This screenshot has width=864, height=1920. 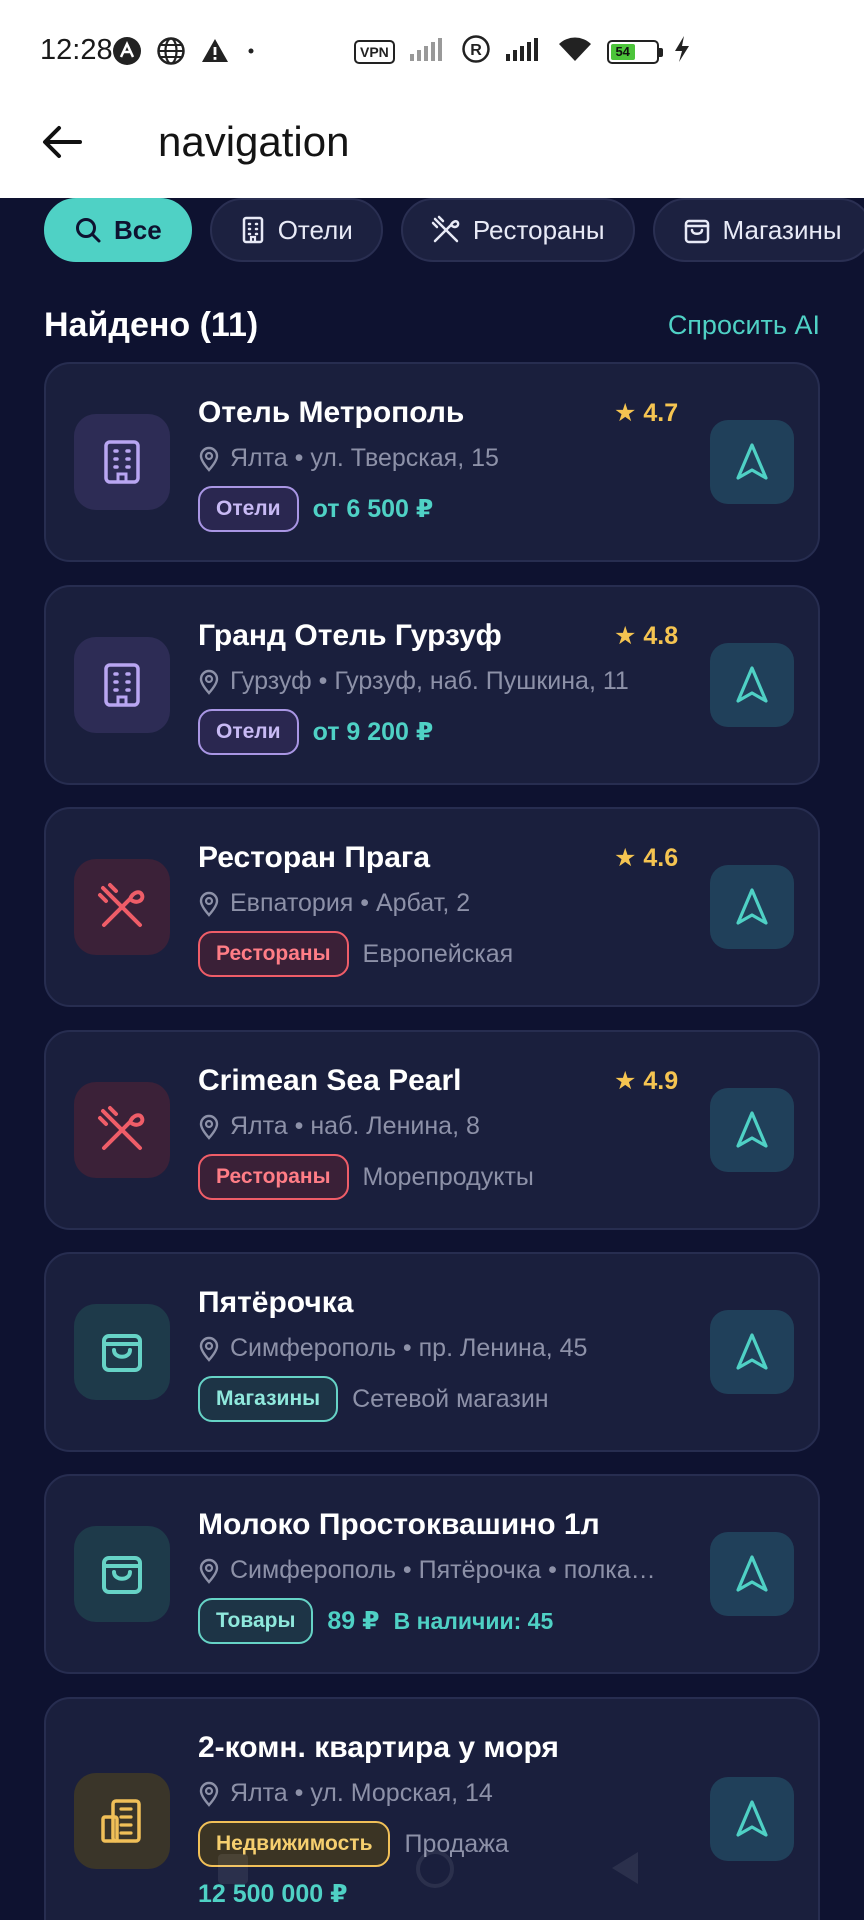 I want to click on signal-strong-icon, so click(x=524, y=51).